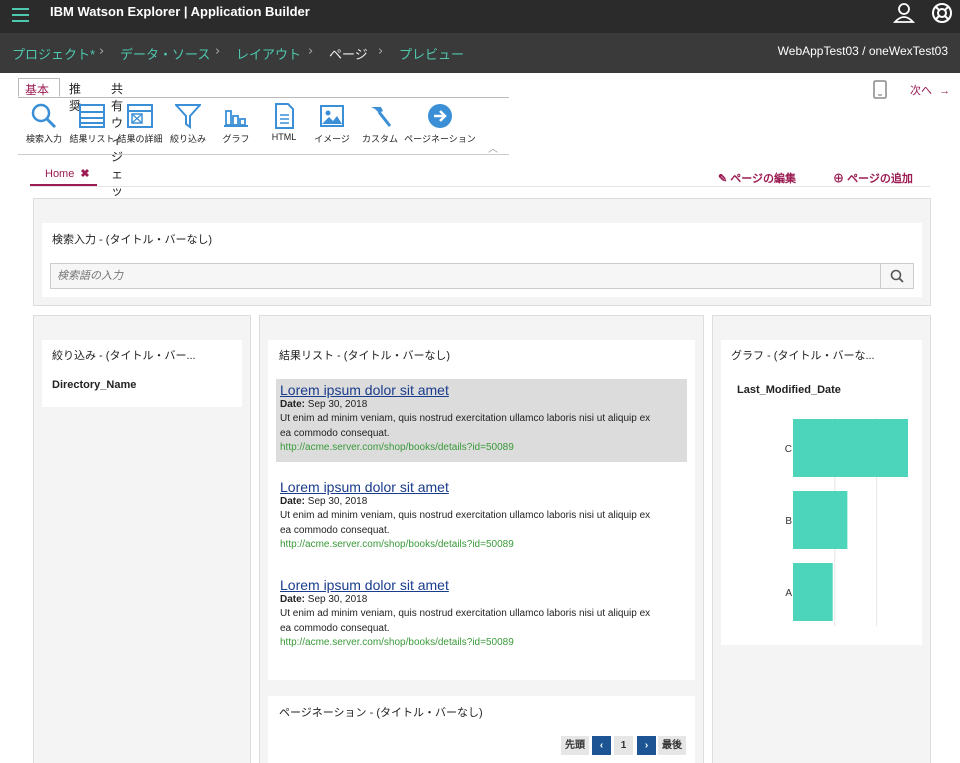 This screenshot has height=763, width=960. What do you see at coordinates (789, 390) in the screenshot?
I see `chart-field-label: Last_Modified_Date` at bounding box center [789, 390].